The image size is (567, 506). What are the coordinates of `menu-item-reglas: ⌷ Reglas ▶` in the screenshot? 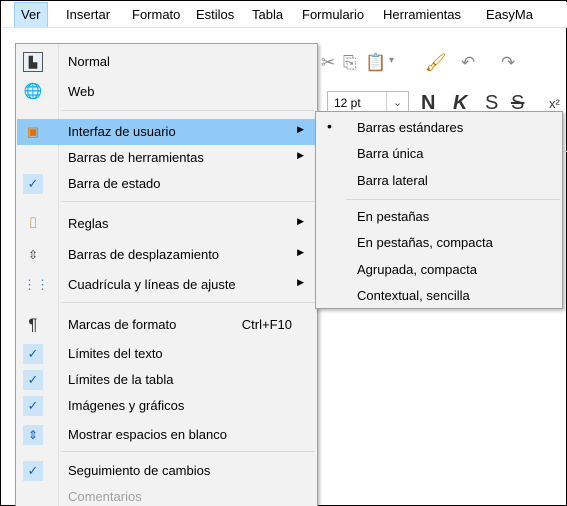 It's located at (166, 224).